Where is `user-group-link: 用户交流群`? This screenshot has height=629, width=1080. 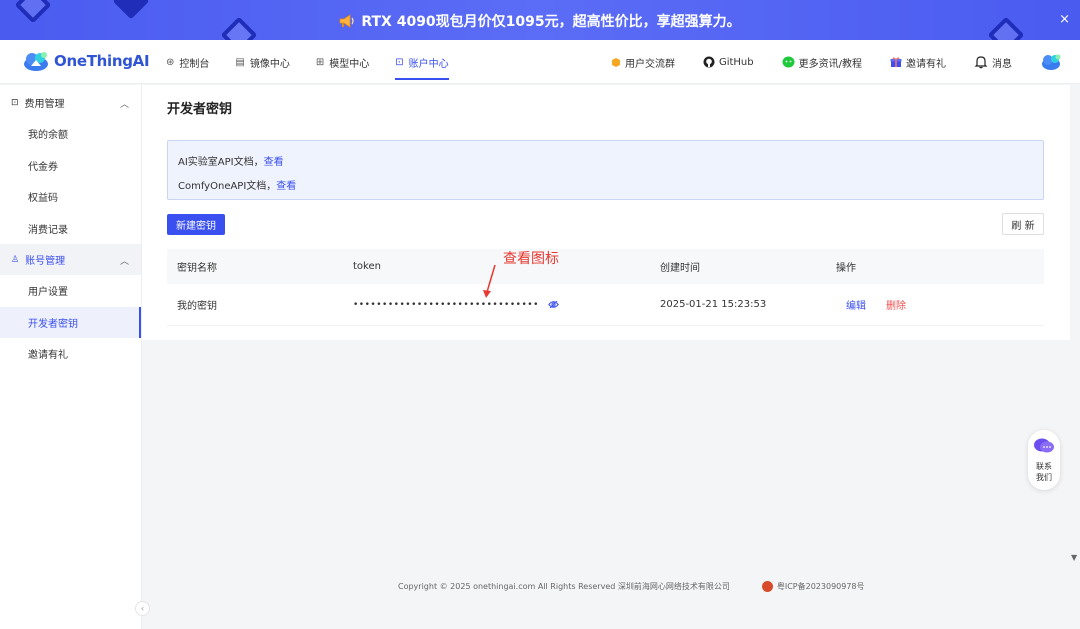 user-group-link: 用户交流群 is located at coordinates (642, 62).